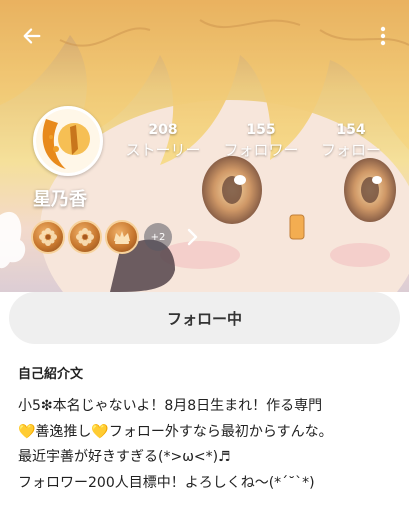  I want to click on badges-expand-button, so click(192, 237).